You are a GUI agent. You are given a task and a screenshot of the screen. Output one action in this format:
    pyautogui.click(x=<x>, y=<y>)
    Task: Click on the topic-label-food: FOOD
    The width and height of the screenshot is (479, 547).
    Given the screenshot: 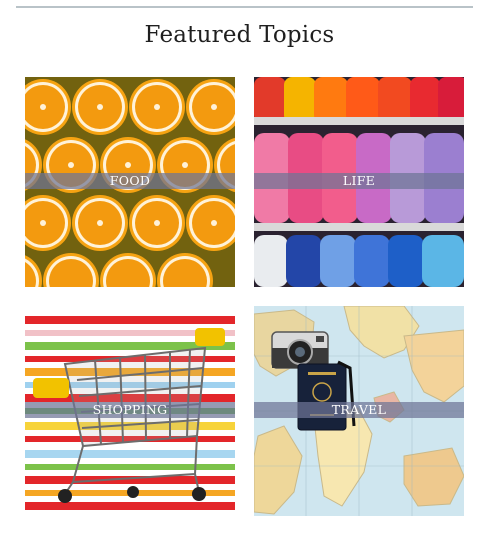 What is the action you would take?
    pyautogui.click(x=130, y=181)
    